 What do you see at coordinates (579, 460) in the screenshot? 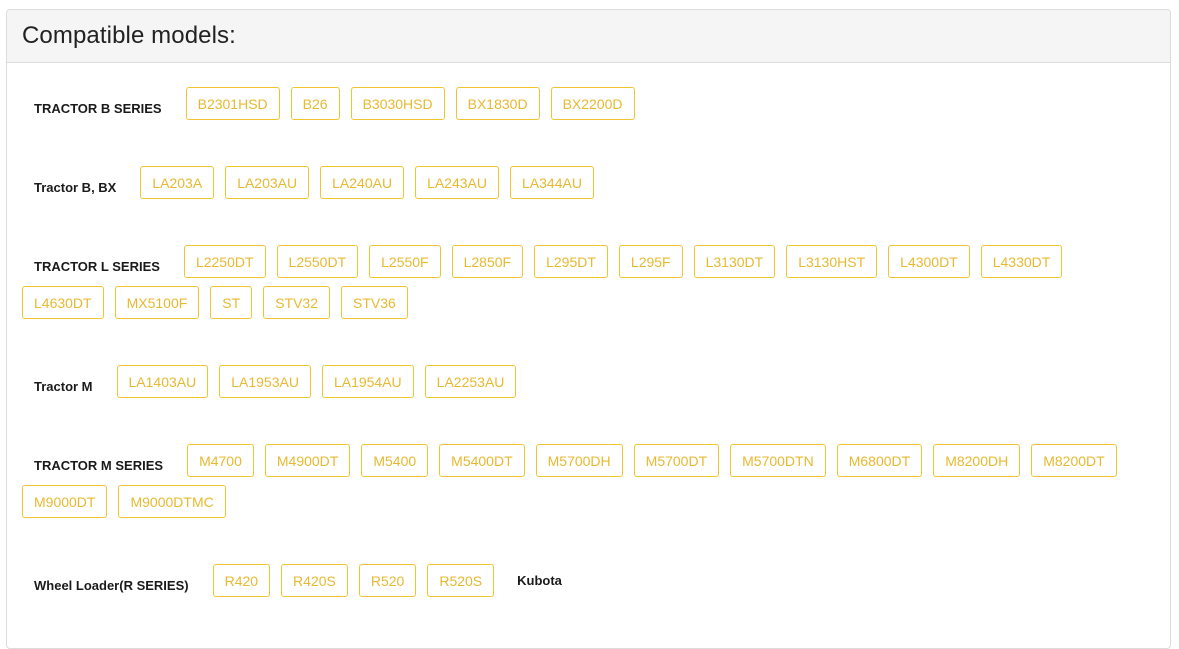
I see `model-tag: M5700DH` at bounding box center [579, 460].